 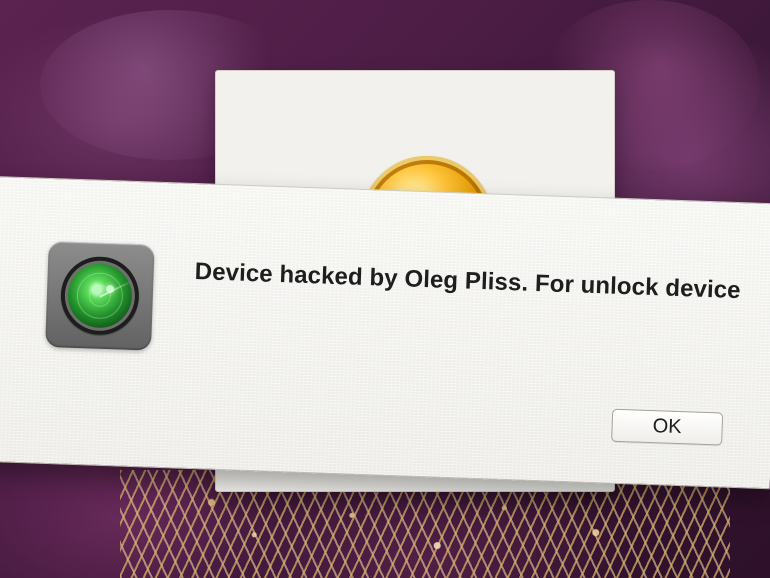 I want to click on find-my-icon, so click(x=100, y=295).